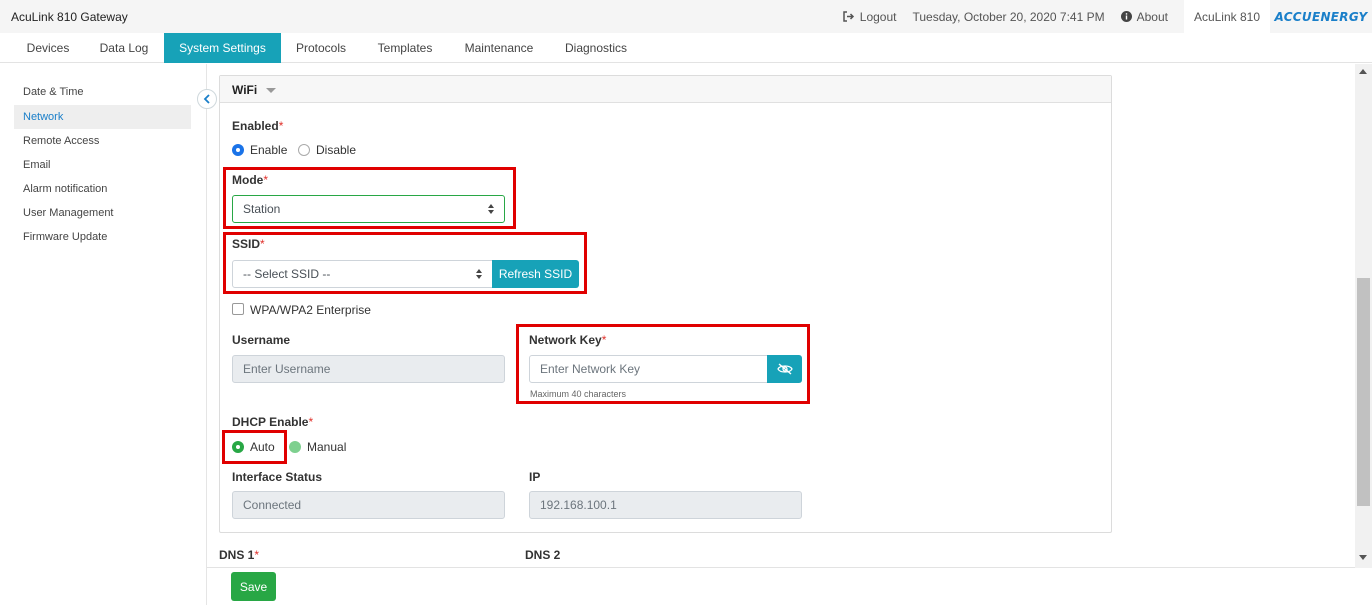 Image resolution: width=1372 pixels, height=605 pixels. What do you see at coordinates (277, 477) in the screenshot?
I see `interface-status-label: Interface Status` at bounding box center [277, 477].